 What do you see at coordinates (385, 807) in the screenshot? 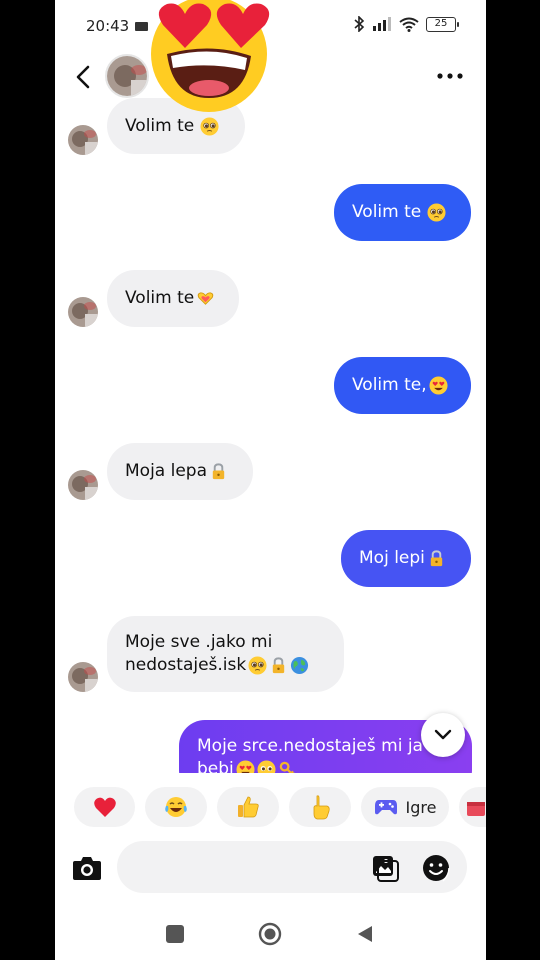
I see `gamepad-icon` at bounding box center [385, 807].